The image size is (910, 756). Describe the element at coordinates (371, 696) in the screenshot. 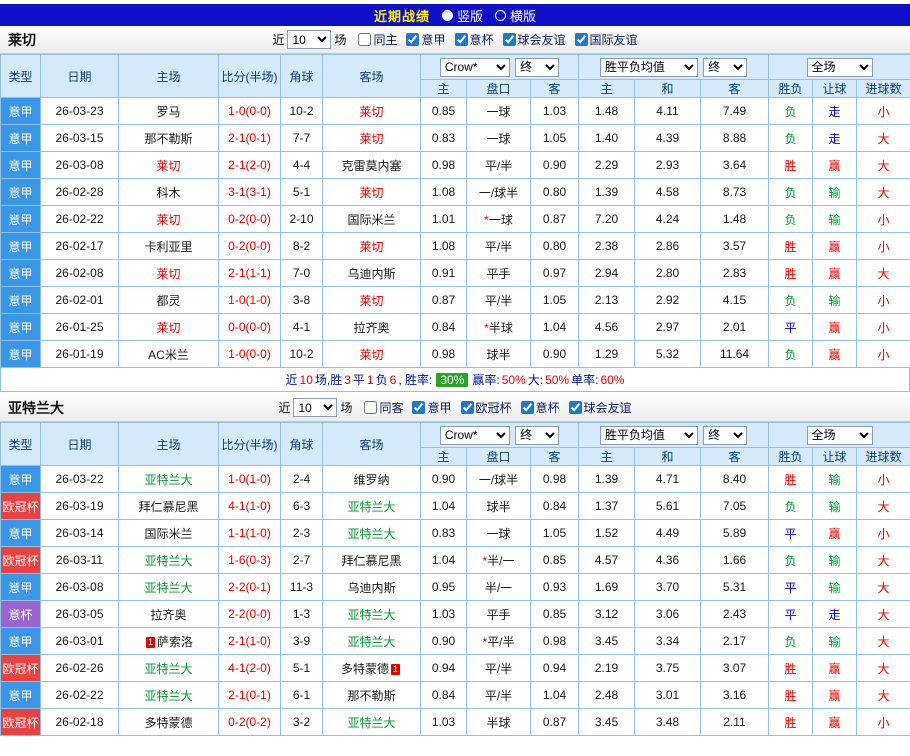

I see `away-team-link: 那不勒斯` at that location.